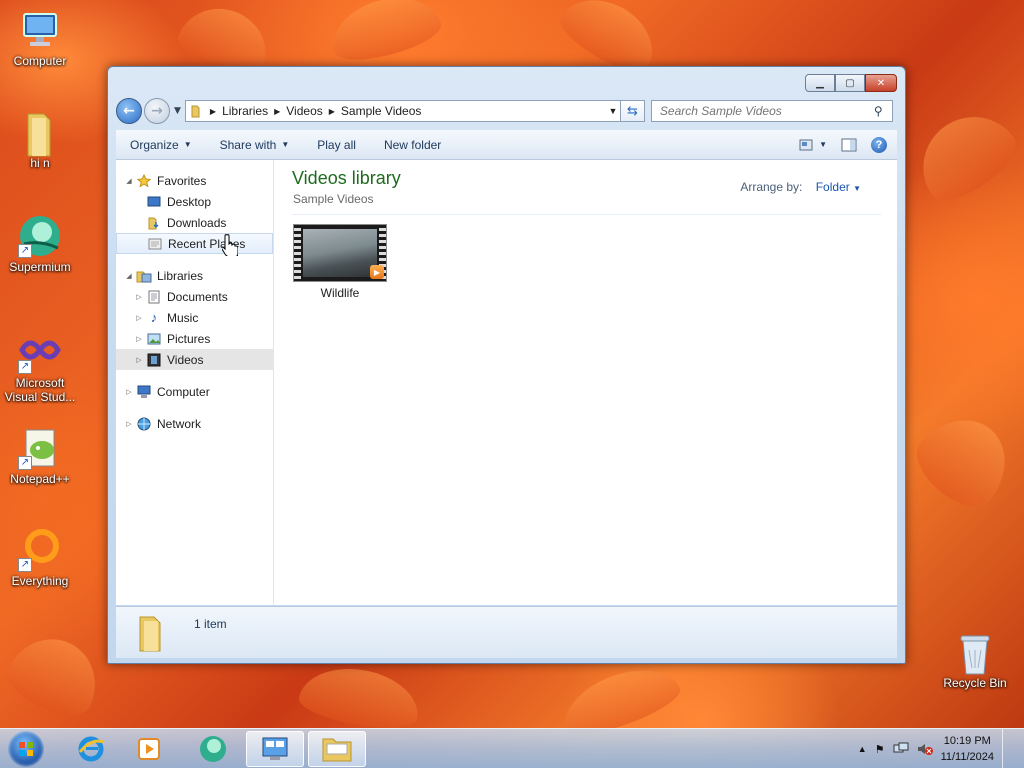 The image size is (1024, 768). I want to click on new-folder-button: New folder, so click(412, 144).